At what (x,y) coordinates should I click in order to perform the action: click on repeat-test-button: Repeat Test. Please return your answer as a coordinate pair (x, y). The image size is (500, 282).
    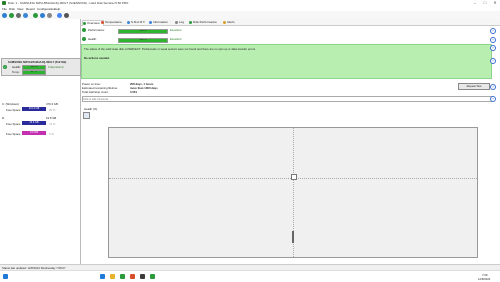
    Looking at the image, I should click on (474, 86).